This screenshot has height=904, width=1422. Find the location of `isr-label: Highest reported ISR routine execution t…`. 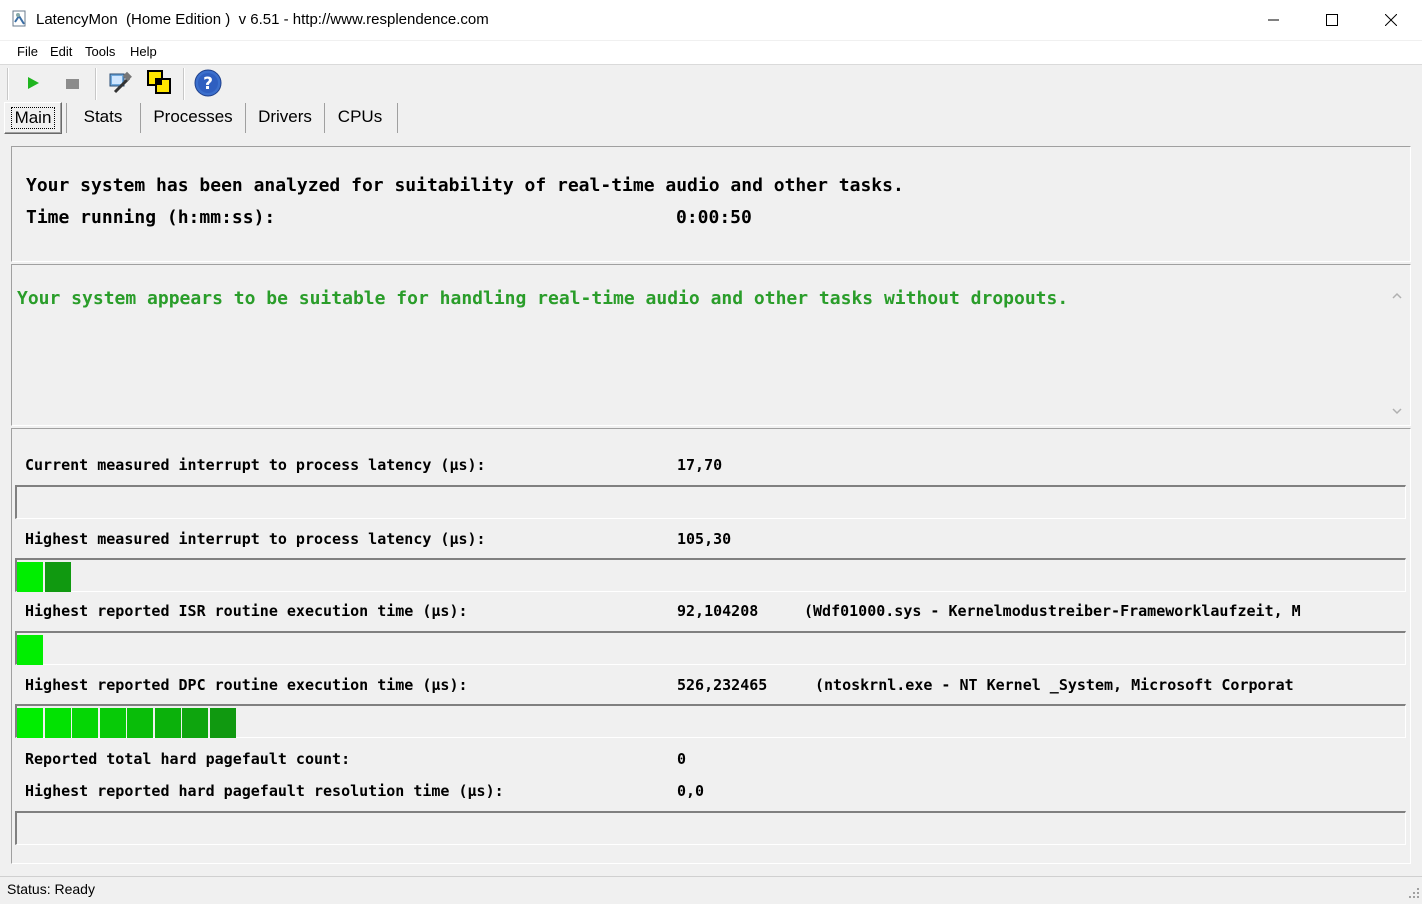

isr-label: Highest reported ISR routine execution t… is located at coordinates (246, 611).